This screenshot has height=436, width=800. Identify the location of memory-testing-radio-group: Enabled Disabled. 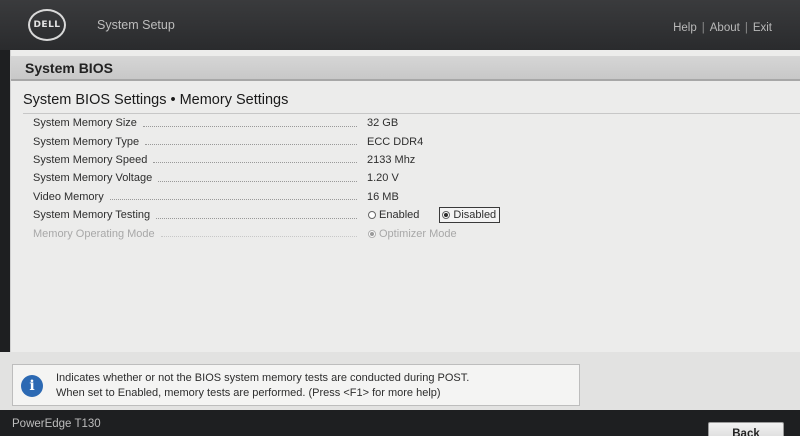
(446, 215).